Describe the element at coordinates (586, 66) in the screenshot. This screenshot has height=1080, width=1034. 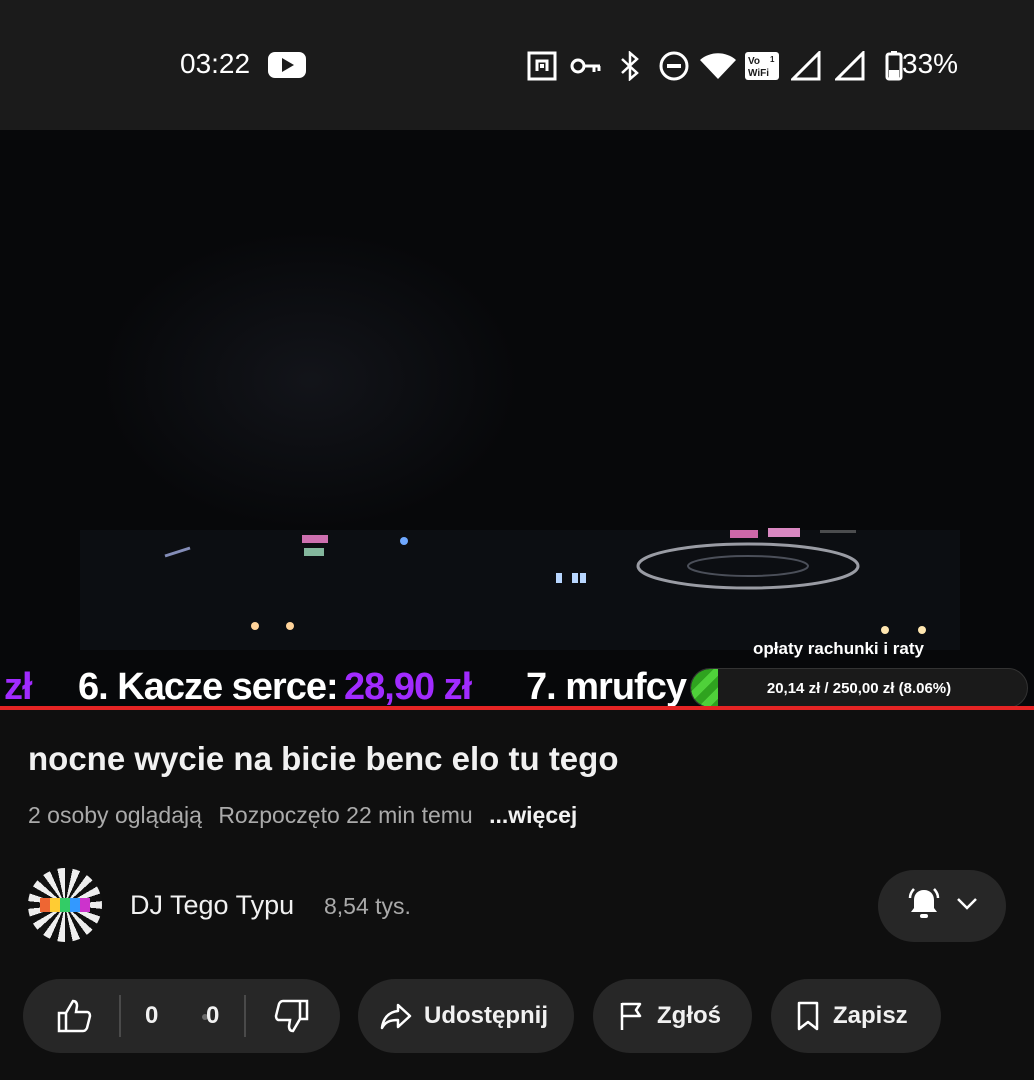
I see `vpn-key-icon` at that location.